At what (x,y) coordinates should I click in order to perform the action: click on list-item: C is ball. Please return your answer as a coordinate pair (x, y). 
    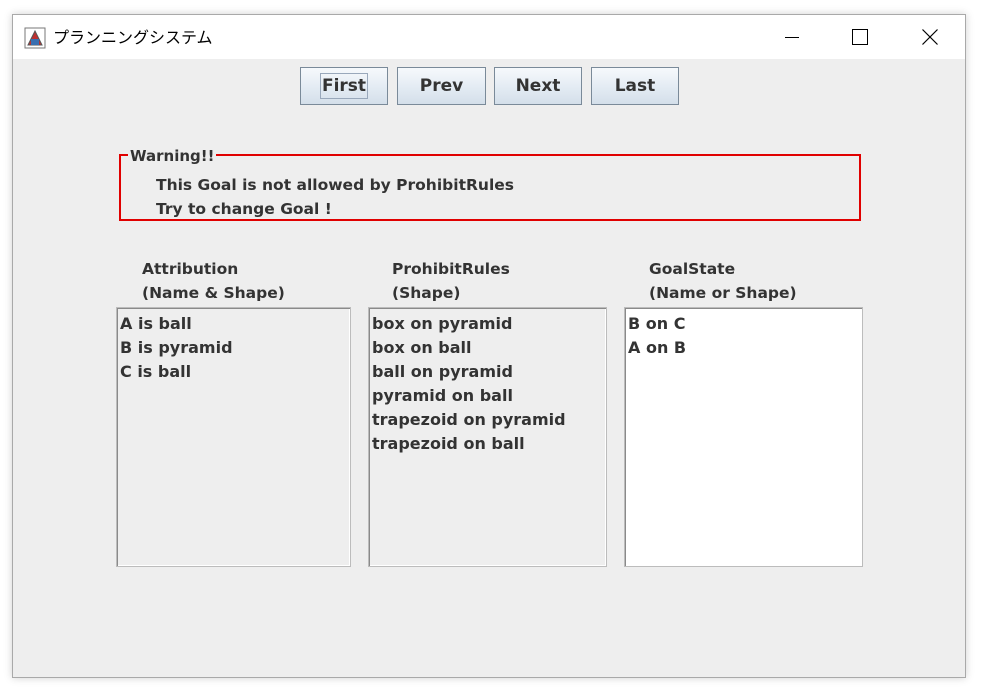
    Looking at the image, I should click on (235, 372).